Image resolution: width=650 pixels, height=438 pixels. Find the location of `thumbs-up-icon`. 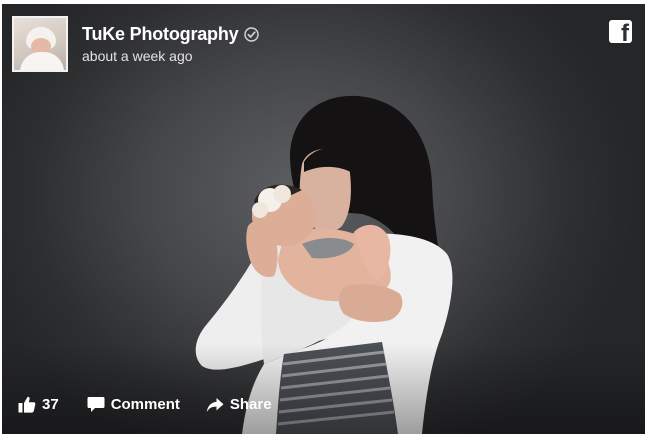

thumbs-up-icon is located at coordinates (27, 404).